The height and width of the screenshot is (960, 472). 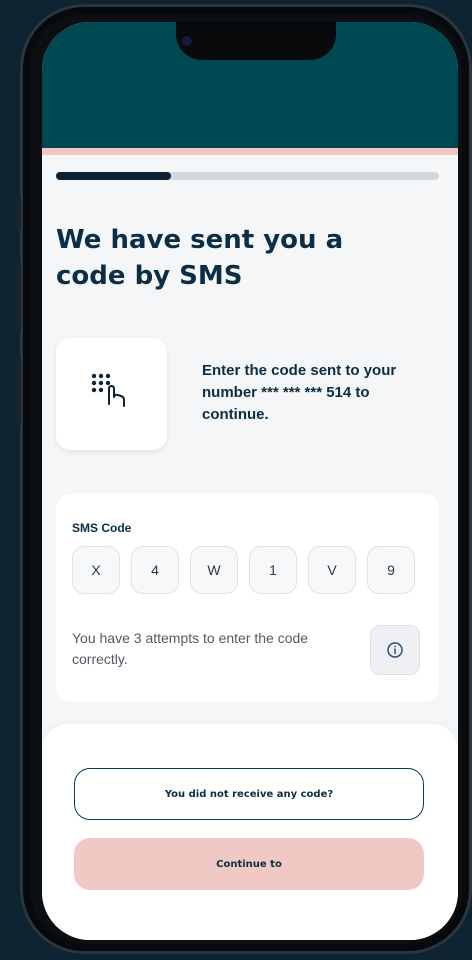 I want to click on side-button-volume-down, so click(x=18, y=391).